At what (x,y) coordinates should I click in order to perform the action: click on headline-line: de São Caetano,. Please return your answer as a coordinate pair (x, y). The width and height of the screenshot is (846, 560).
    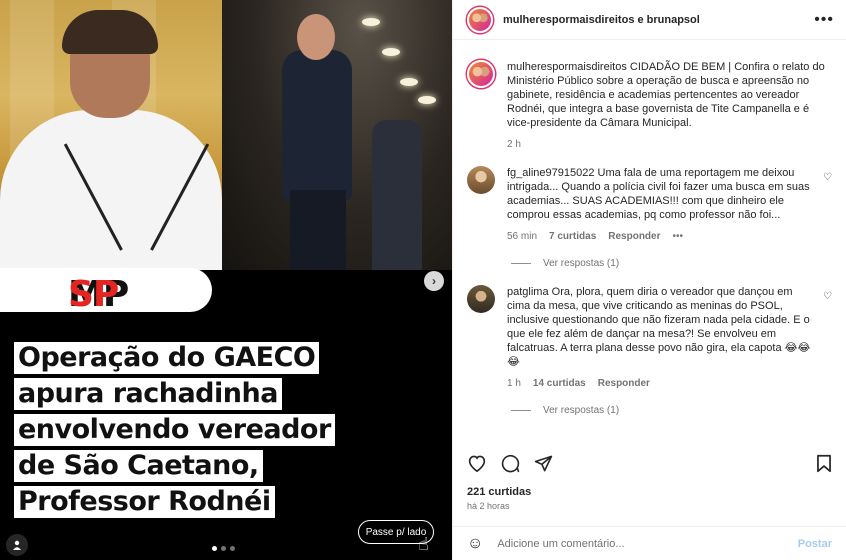
    Looking at the image, I should click on (138, 466).